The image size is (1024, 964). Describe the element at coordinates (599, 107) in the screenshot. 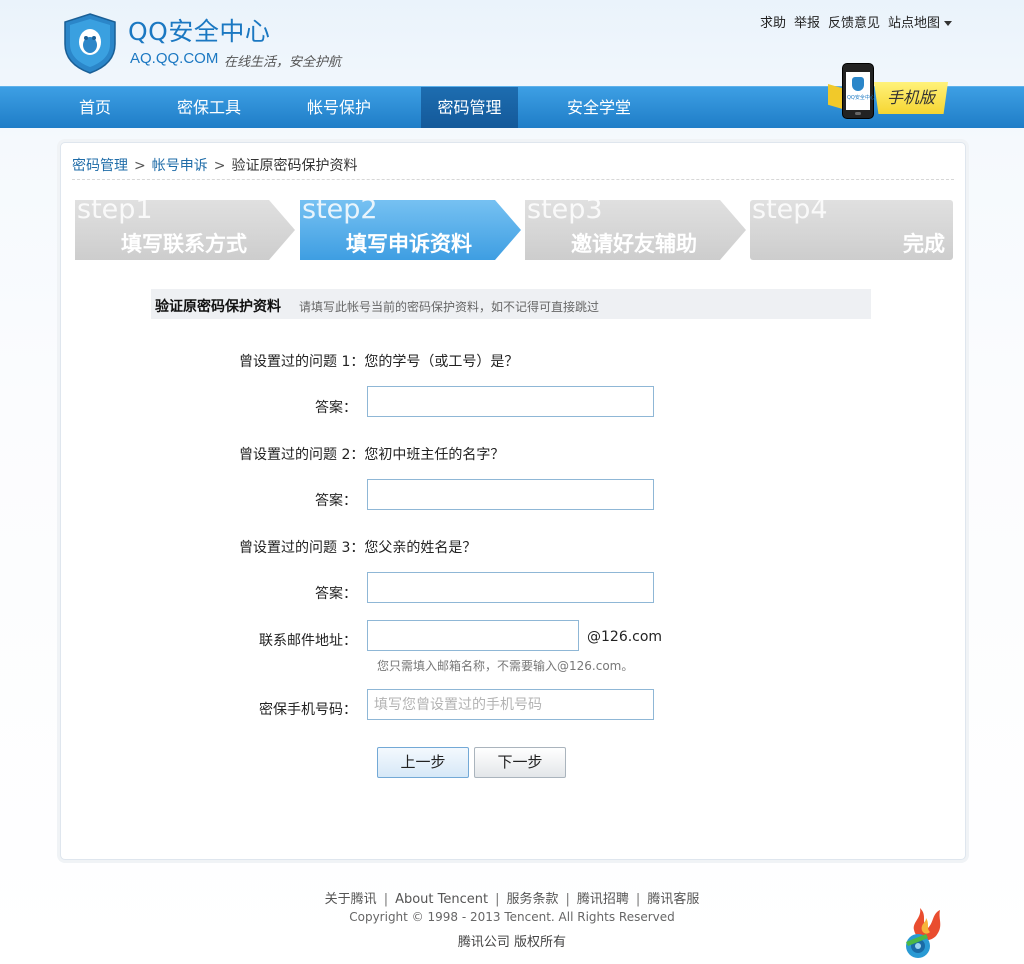

I see `nav-security-school: 安全学堂` at that location.